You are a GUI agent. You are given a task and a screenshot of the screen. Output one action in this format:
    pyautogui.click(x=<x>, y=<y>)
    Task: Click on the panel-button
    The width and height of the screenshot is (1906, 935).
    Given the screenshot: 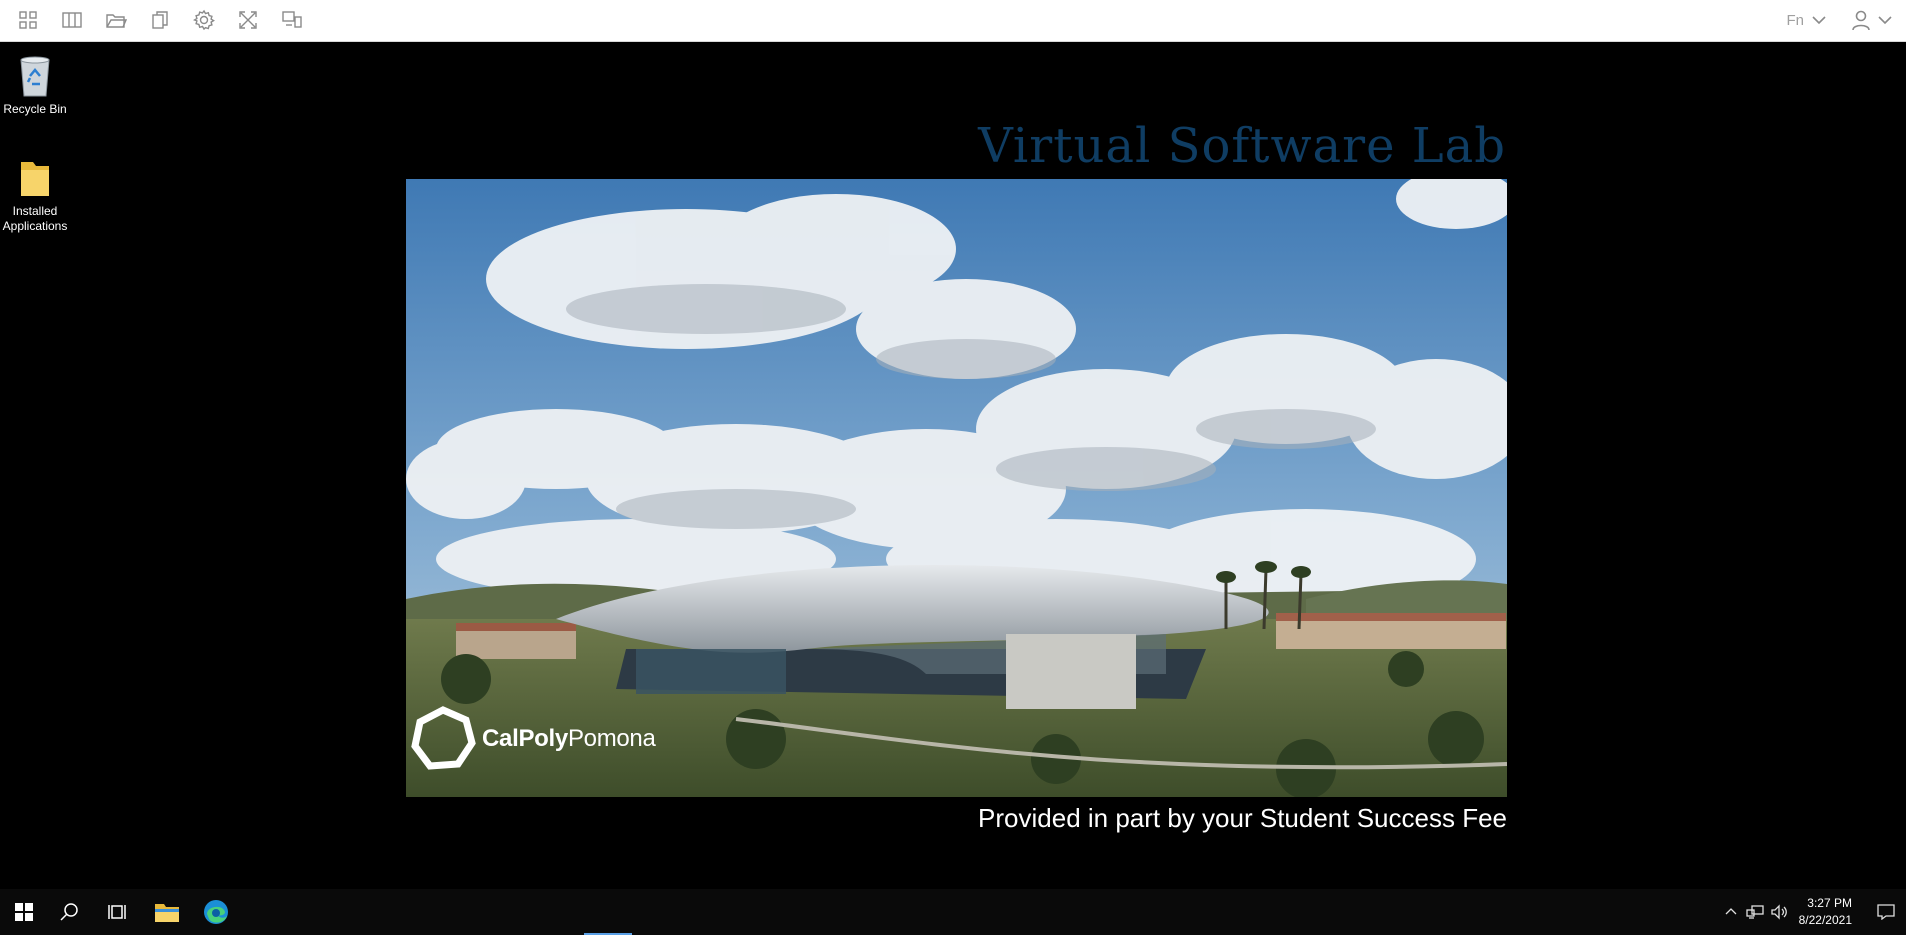 What is the action you would take?
    pyautogui.click(x=72, y=20)
    